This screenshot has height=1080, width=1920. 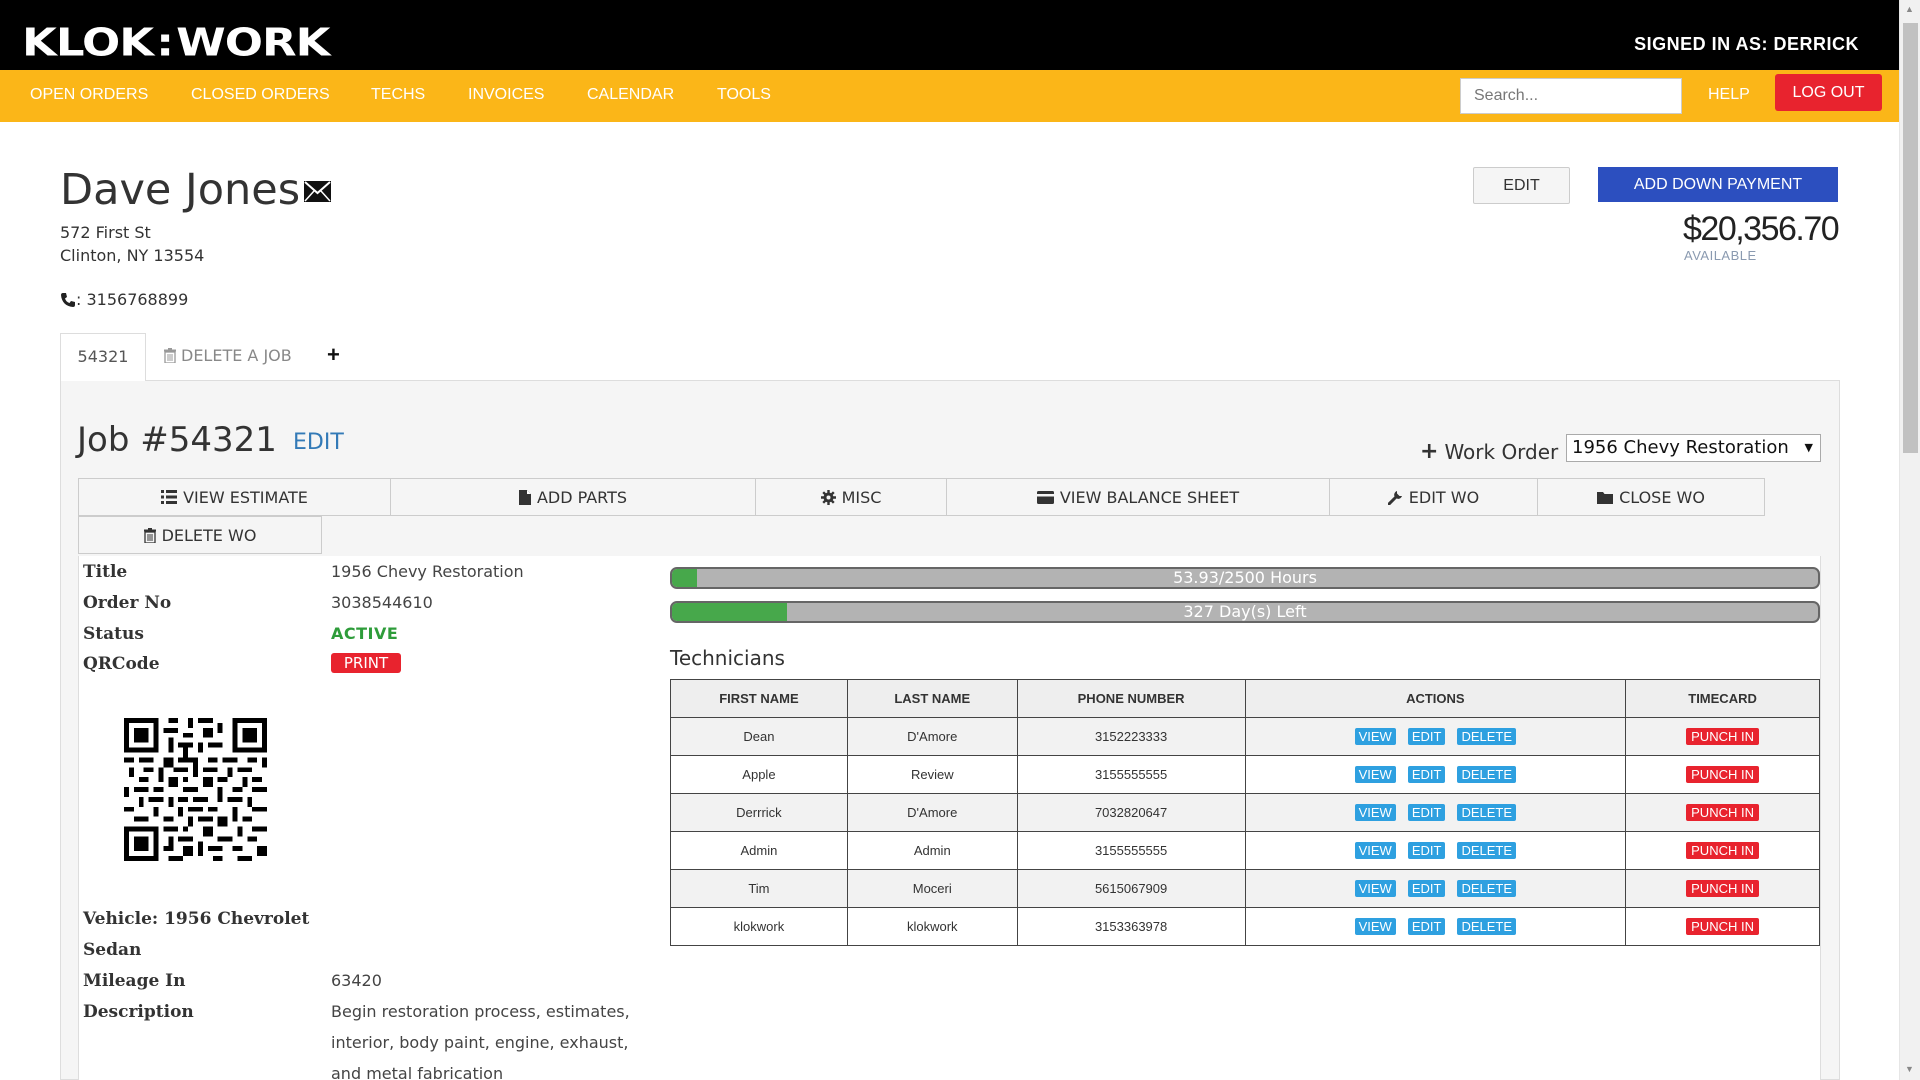 What do you see at coordinates (318, 442) in the screenshot?
I see `job-edit-link: EDIT` at bounding box center [318, 442].